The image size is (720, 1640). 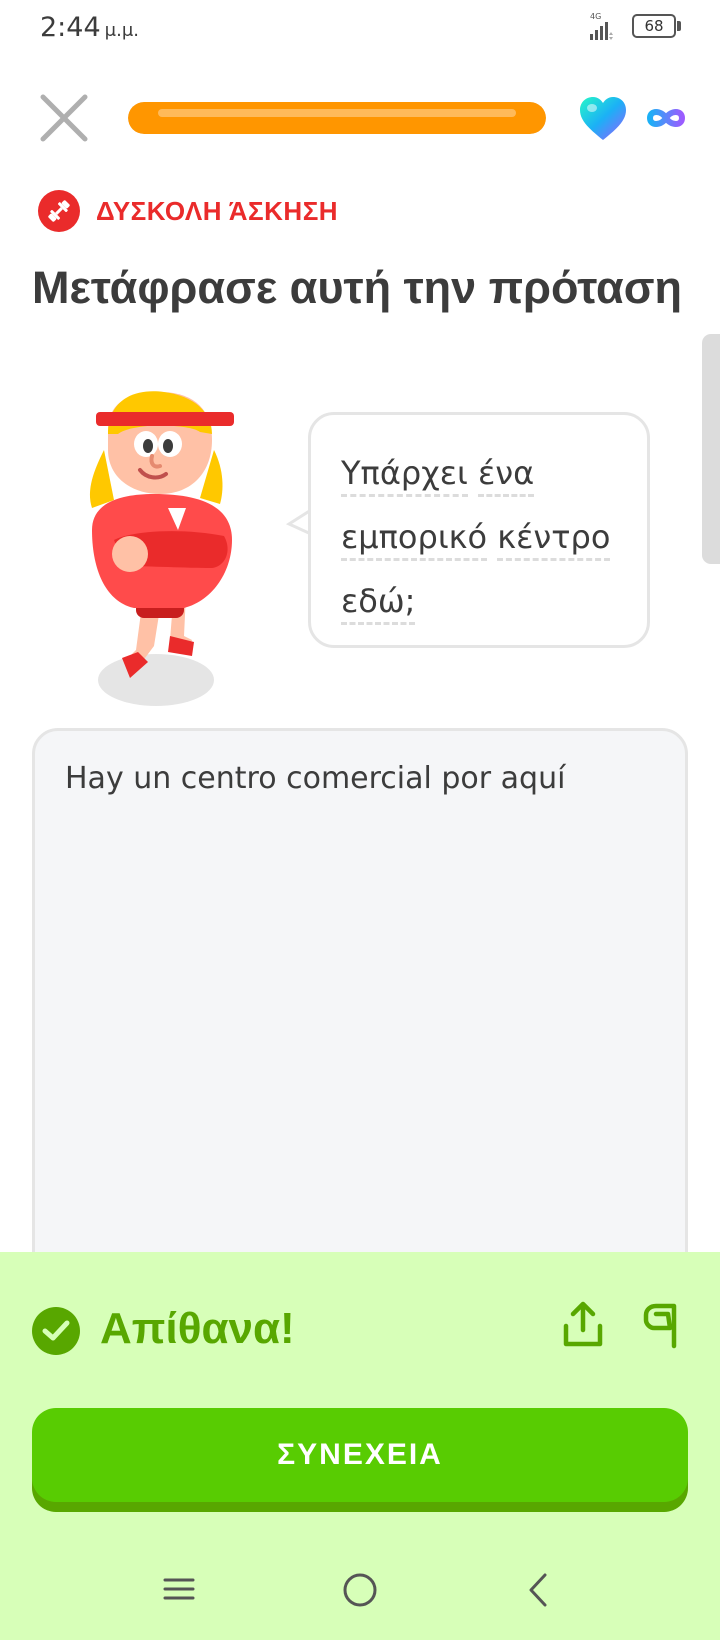 What do you see at coordinates (161, 548) in the screenshot?
I see `character-illustration` at bounding box center [161, 548].